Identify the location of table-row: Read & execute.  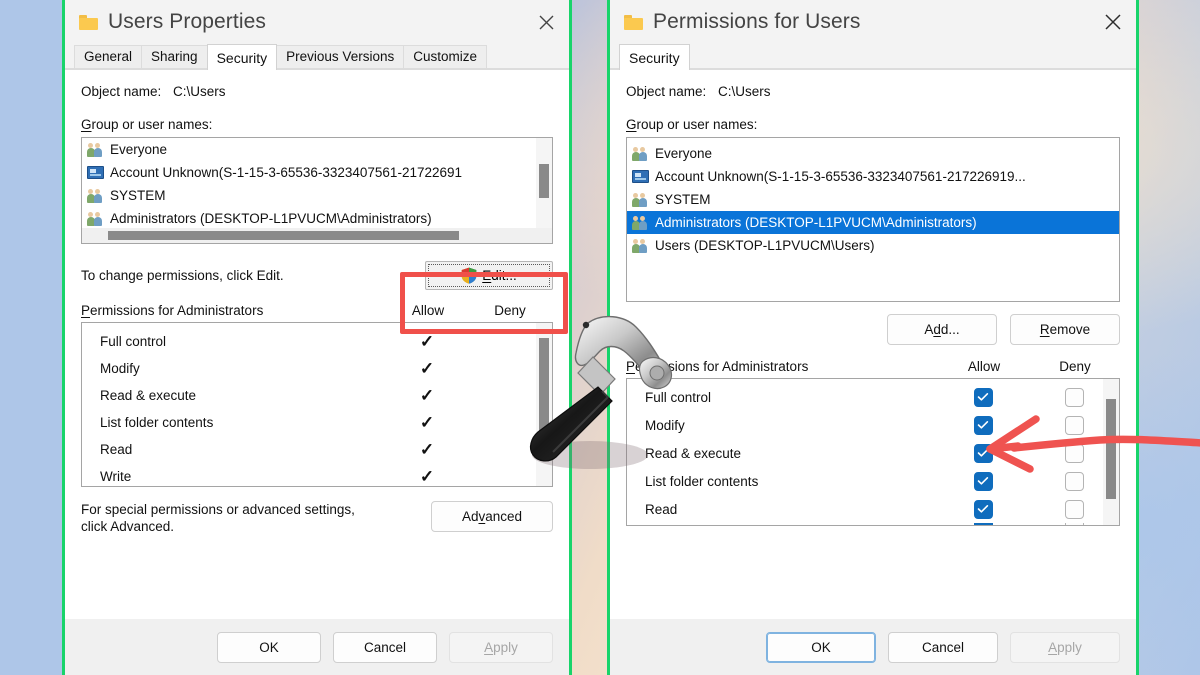
(873, 453).